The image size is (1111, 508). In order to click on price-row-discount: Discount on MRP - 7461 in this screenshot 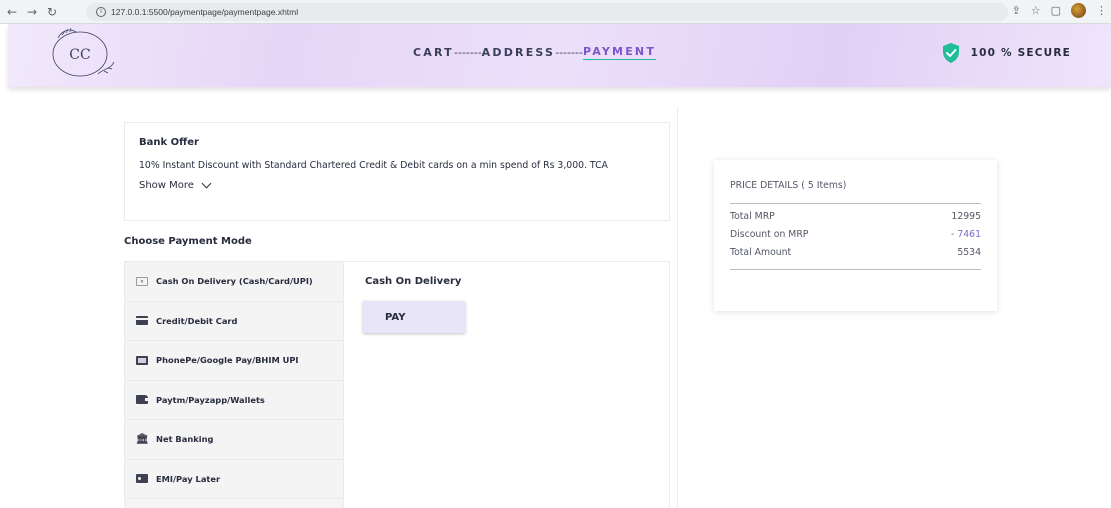, I will do `click(855, 234)`.